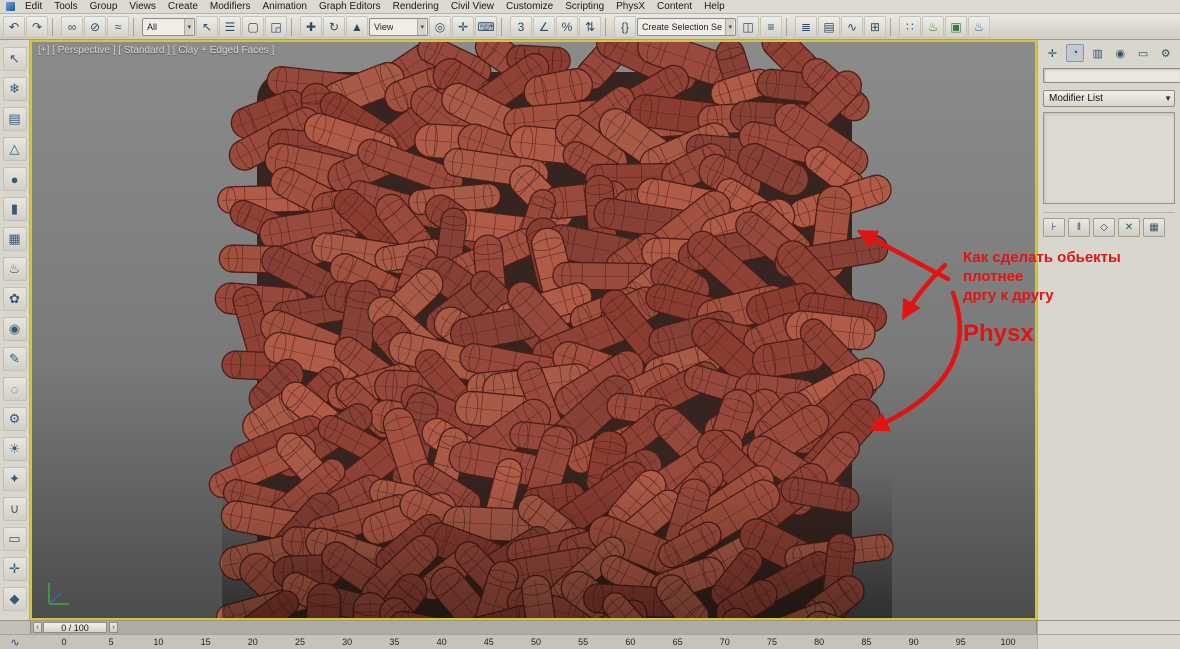 This screenshot has width=1180, height=649. What do you see at coordinates (14, 479) in the screenshot?
I see `star-icon: ✦` at bounding box center [14, 479].